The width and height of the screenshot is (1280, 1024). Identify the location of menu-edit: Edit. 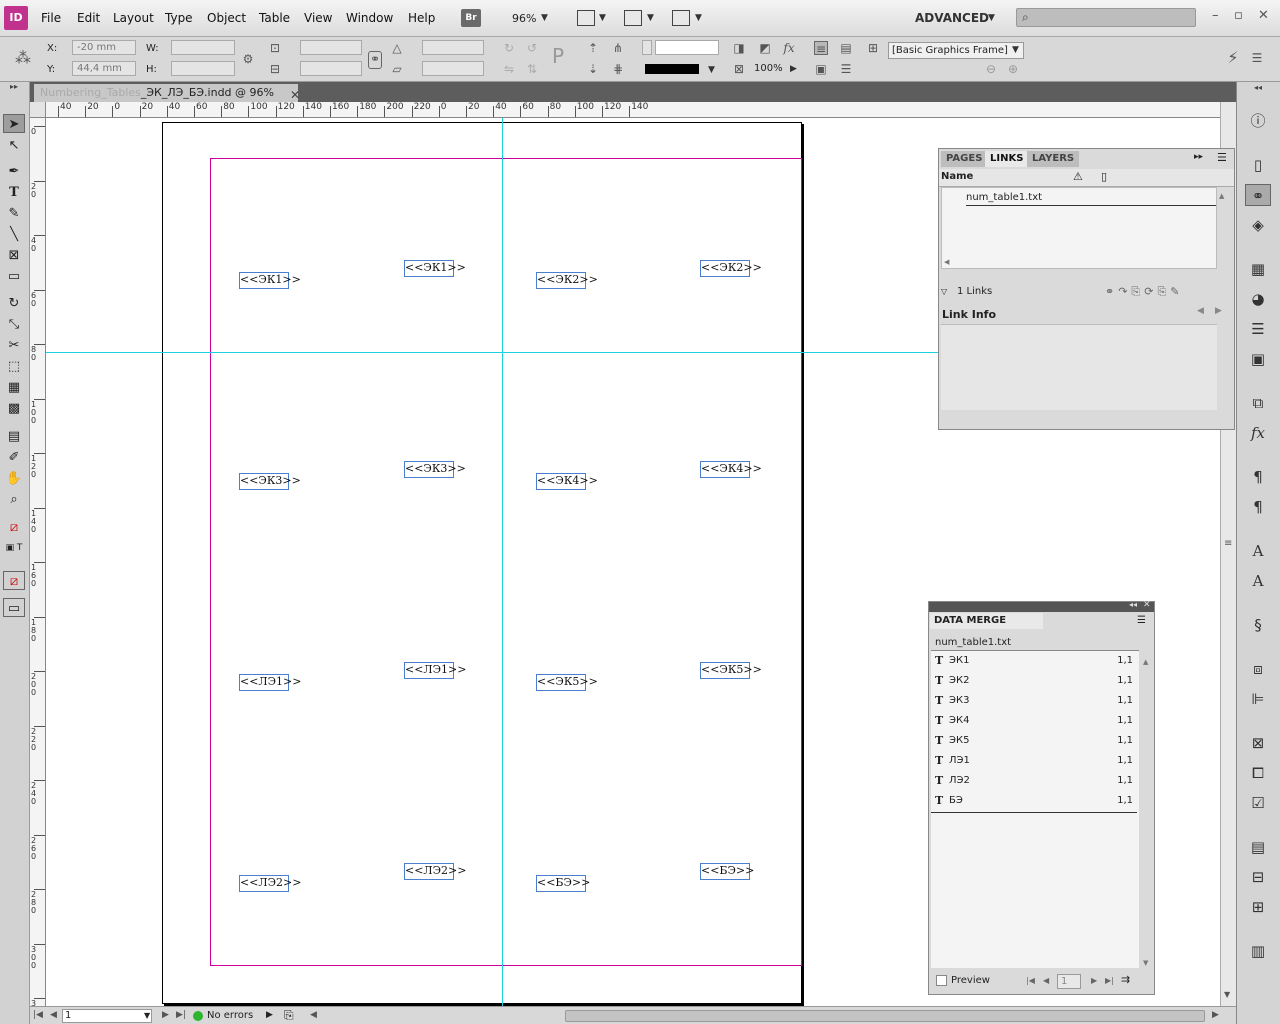
(88, 18).